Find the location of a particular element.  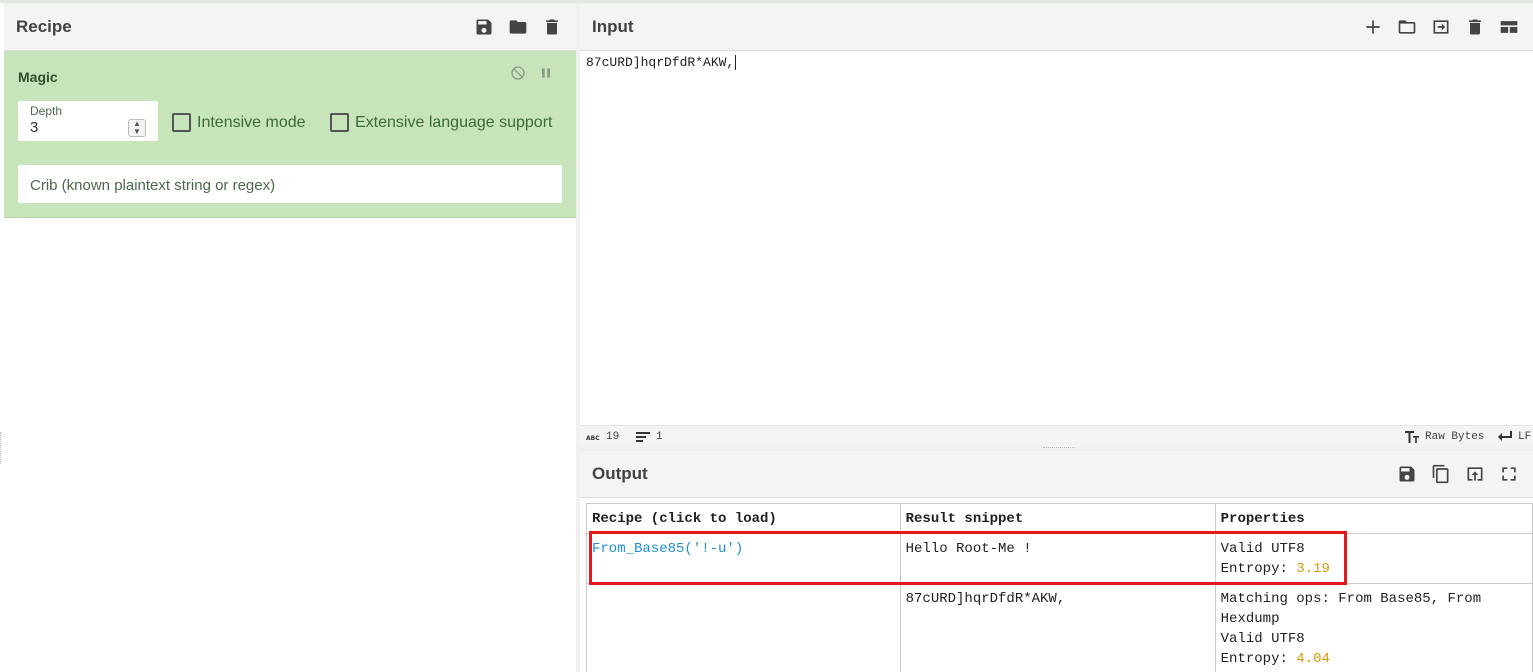

column-header: Properties is located at coordinates (1373, 518).